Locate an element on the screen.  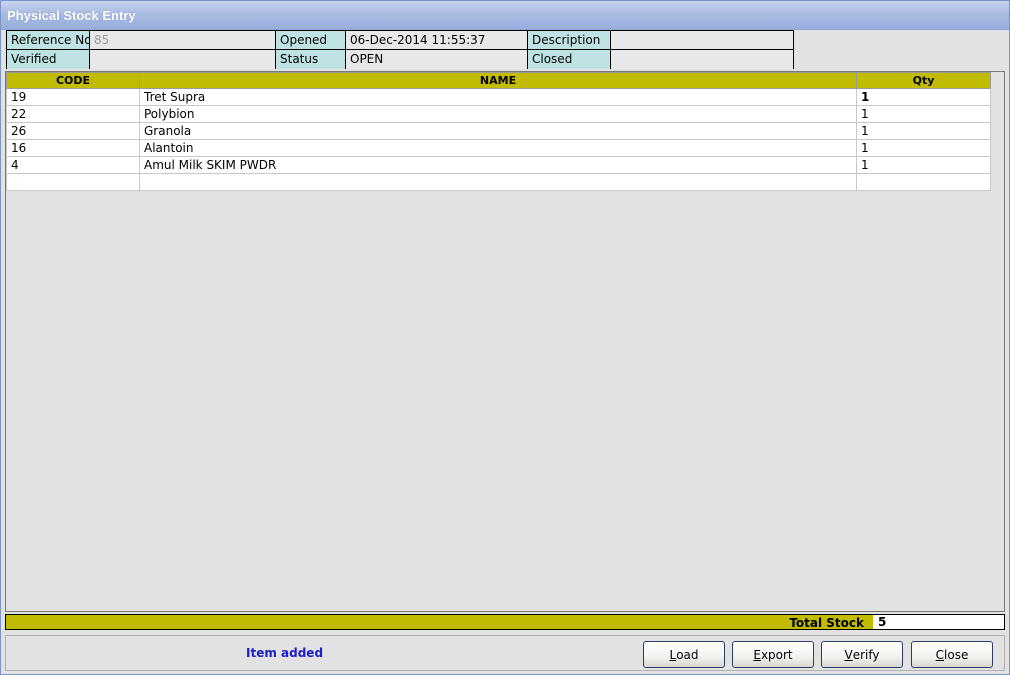
table-row: 16 Alantoin 1 is located at coordinates (498, 148).